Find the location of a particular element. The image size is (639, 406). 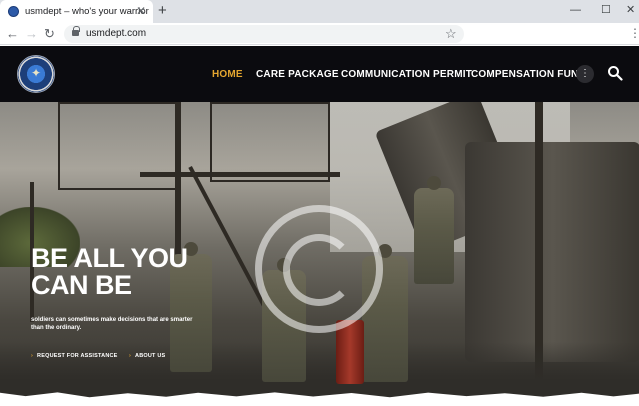

reload-icon: ↻ is located at coordinates (49, 34).